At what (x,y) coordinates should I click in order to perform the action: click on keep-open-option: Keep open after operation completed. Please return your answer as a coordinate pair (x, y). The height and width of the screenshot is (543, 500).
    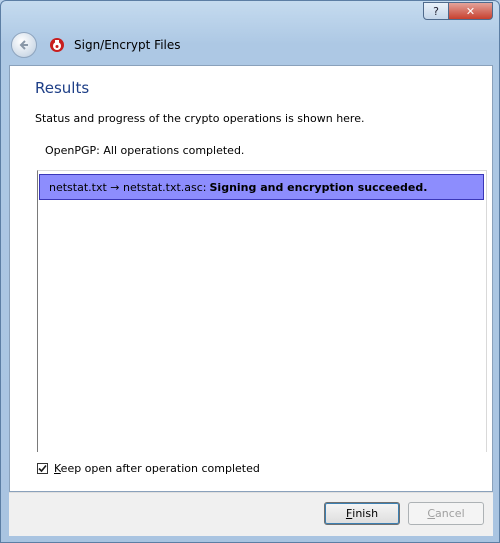
    Looking at the image, I should click on (148, 468).